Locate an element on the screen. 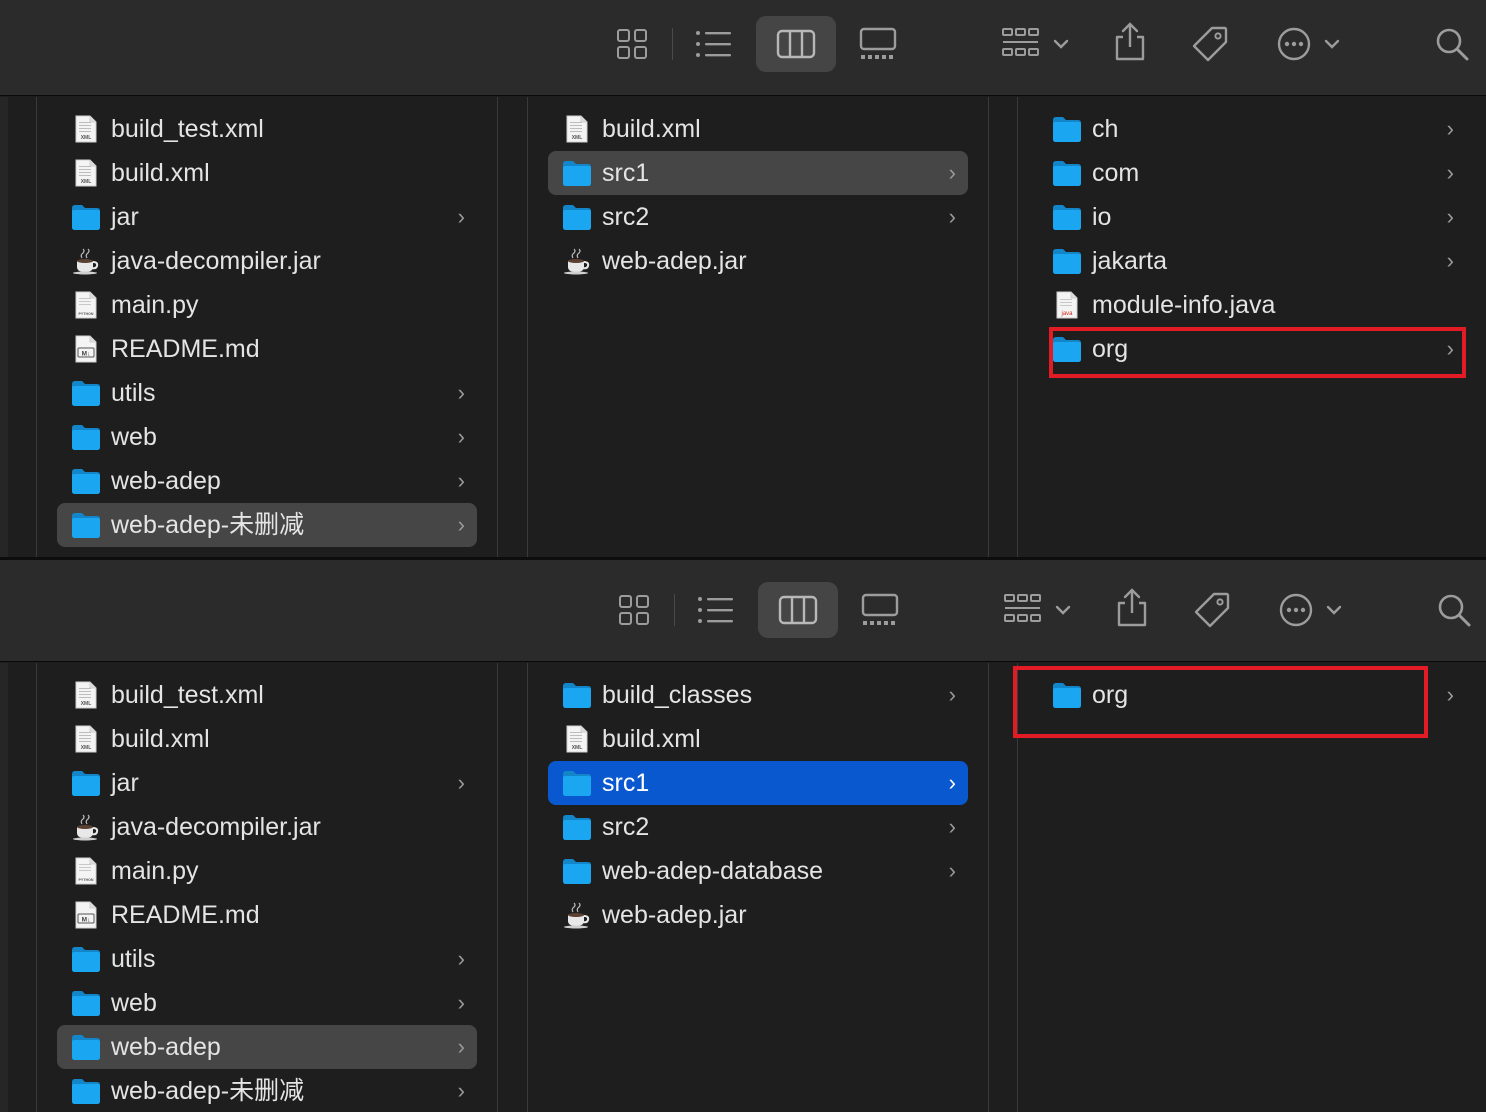 This screenshot has height=1112, width=1486. list-icon is located at coordinates (713, 44).